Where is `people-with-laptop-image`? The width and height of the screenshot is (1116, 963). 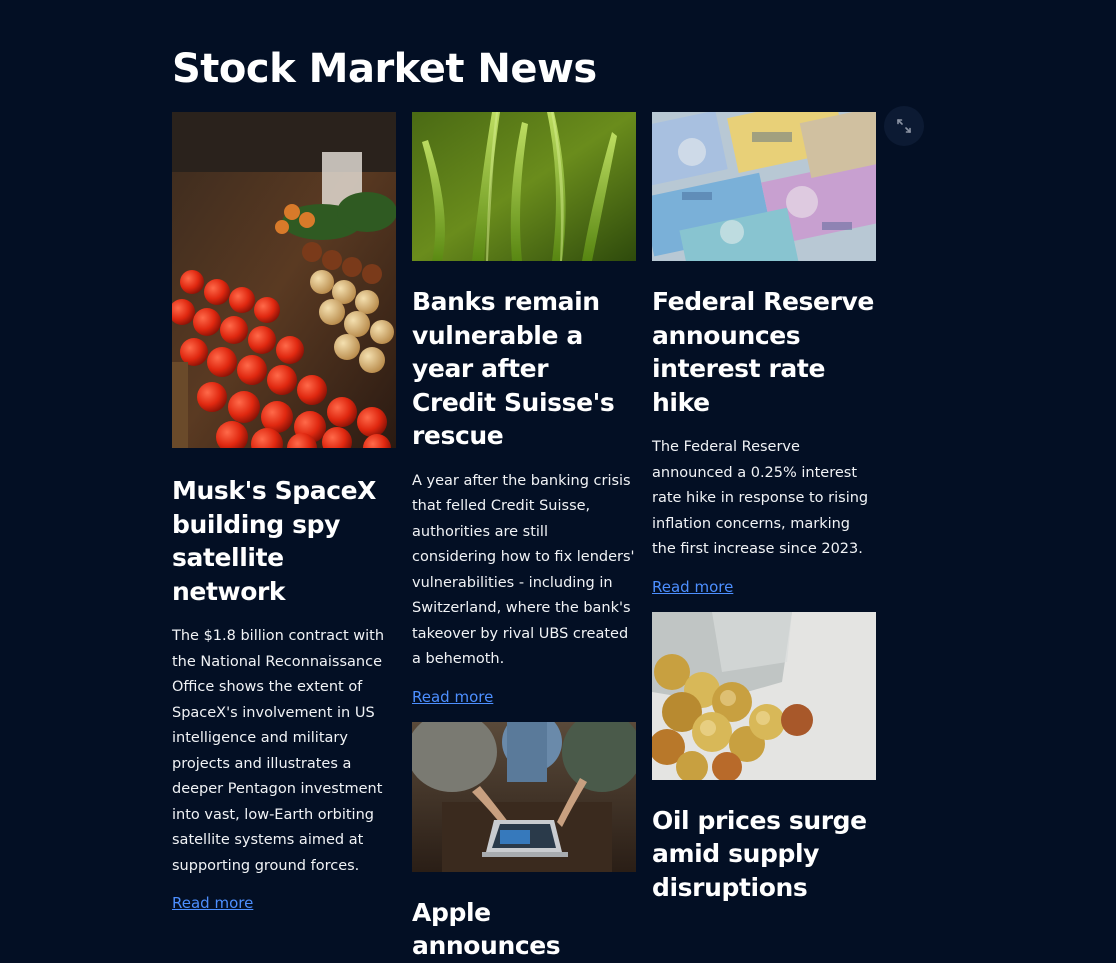
people-with-laptop-image is located at coordinates (524, 796).